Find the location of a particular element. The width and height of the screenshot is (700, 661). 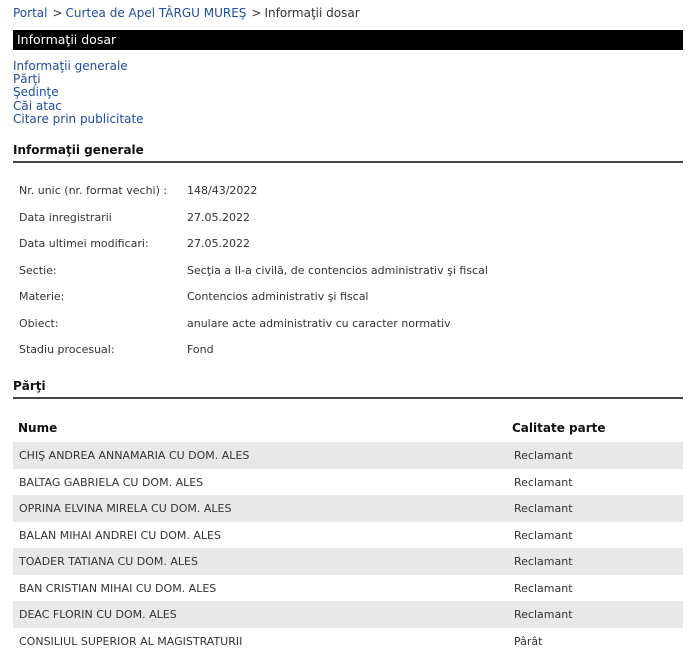

party-name: CONSILIUL SUPERIOR AL MAGISTRATURII is located at coordinates (131, 641).